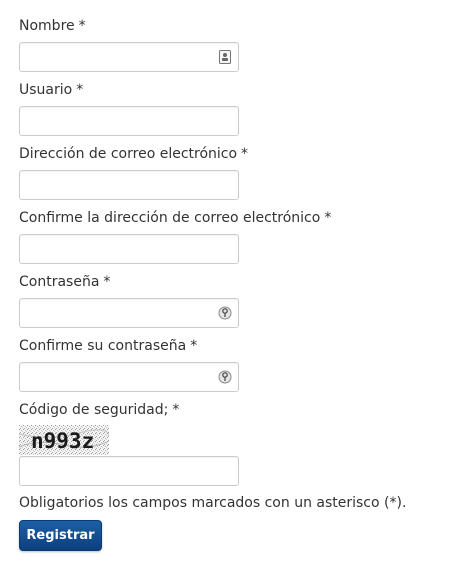 The image size is (458, 583). Describe the element at coordinates (122, 121) in the screenshot. I see `username-input` at that location.